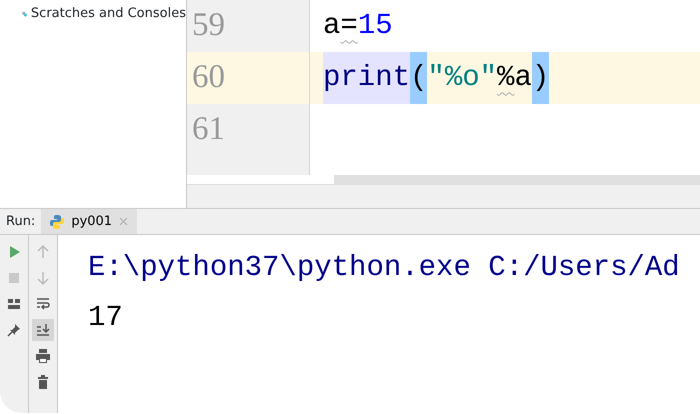 This screenshot has width=700, height=414. I want to click on layout-icon, so click(14, 304).